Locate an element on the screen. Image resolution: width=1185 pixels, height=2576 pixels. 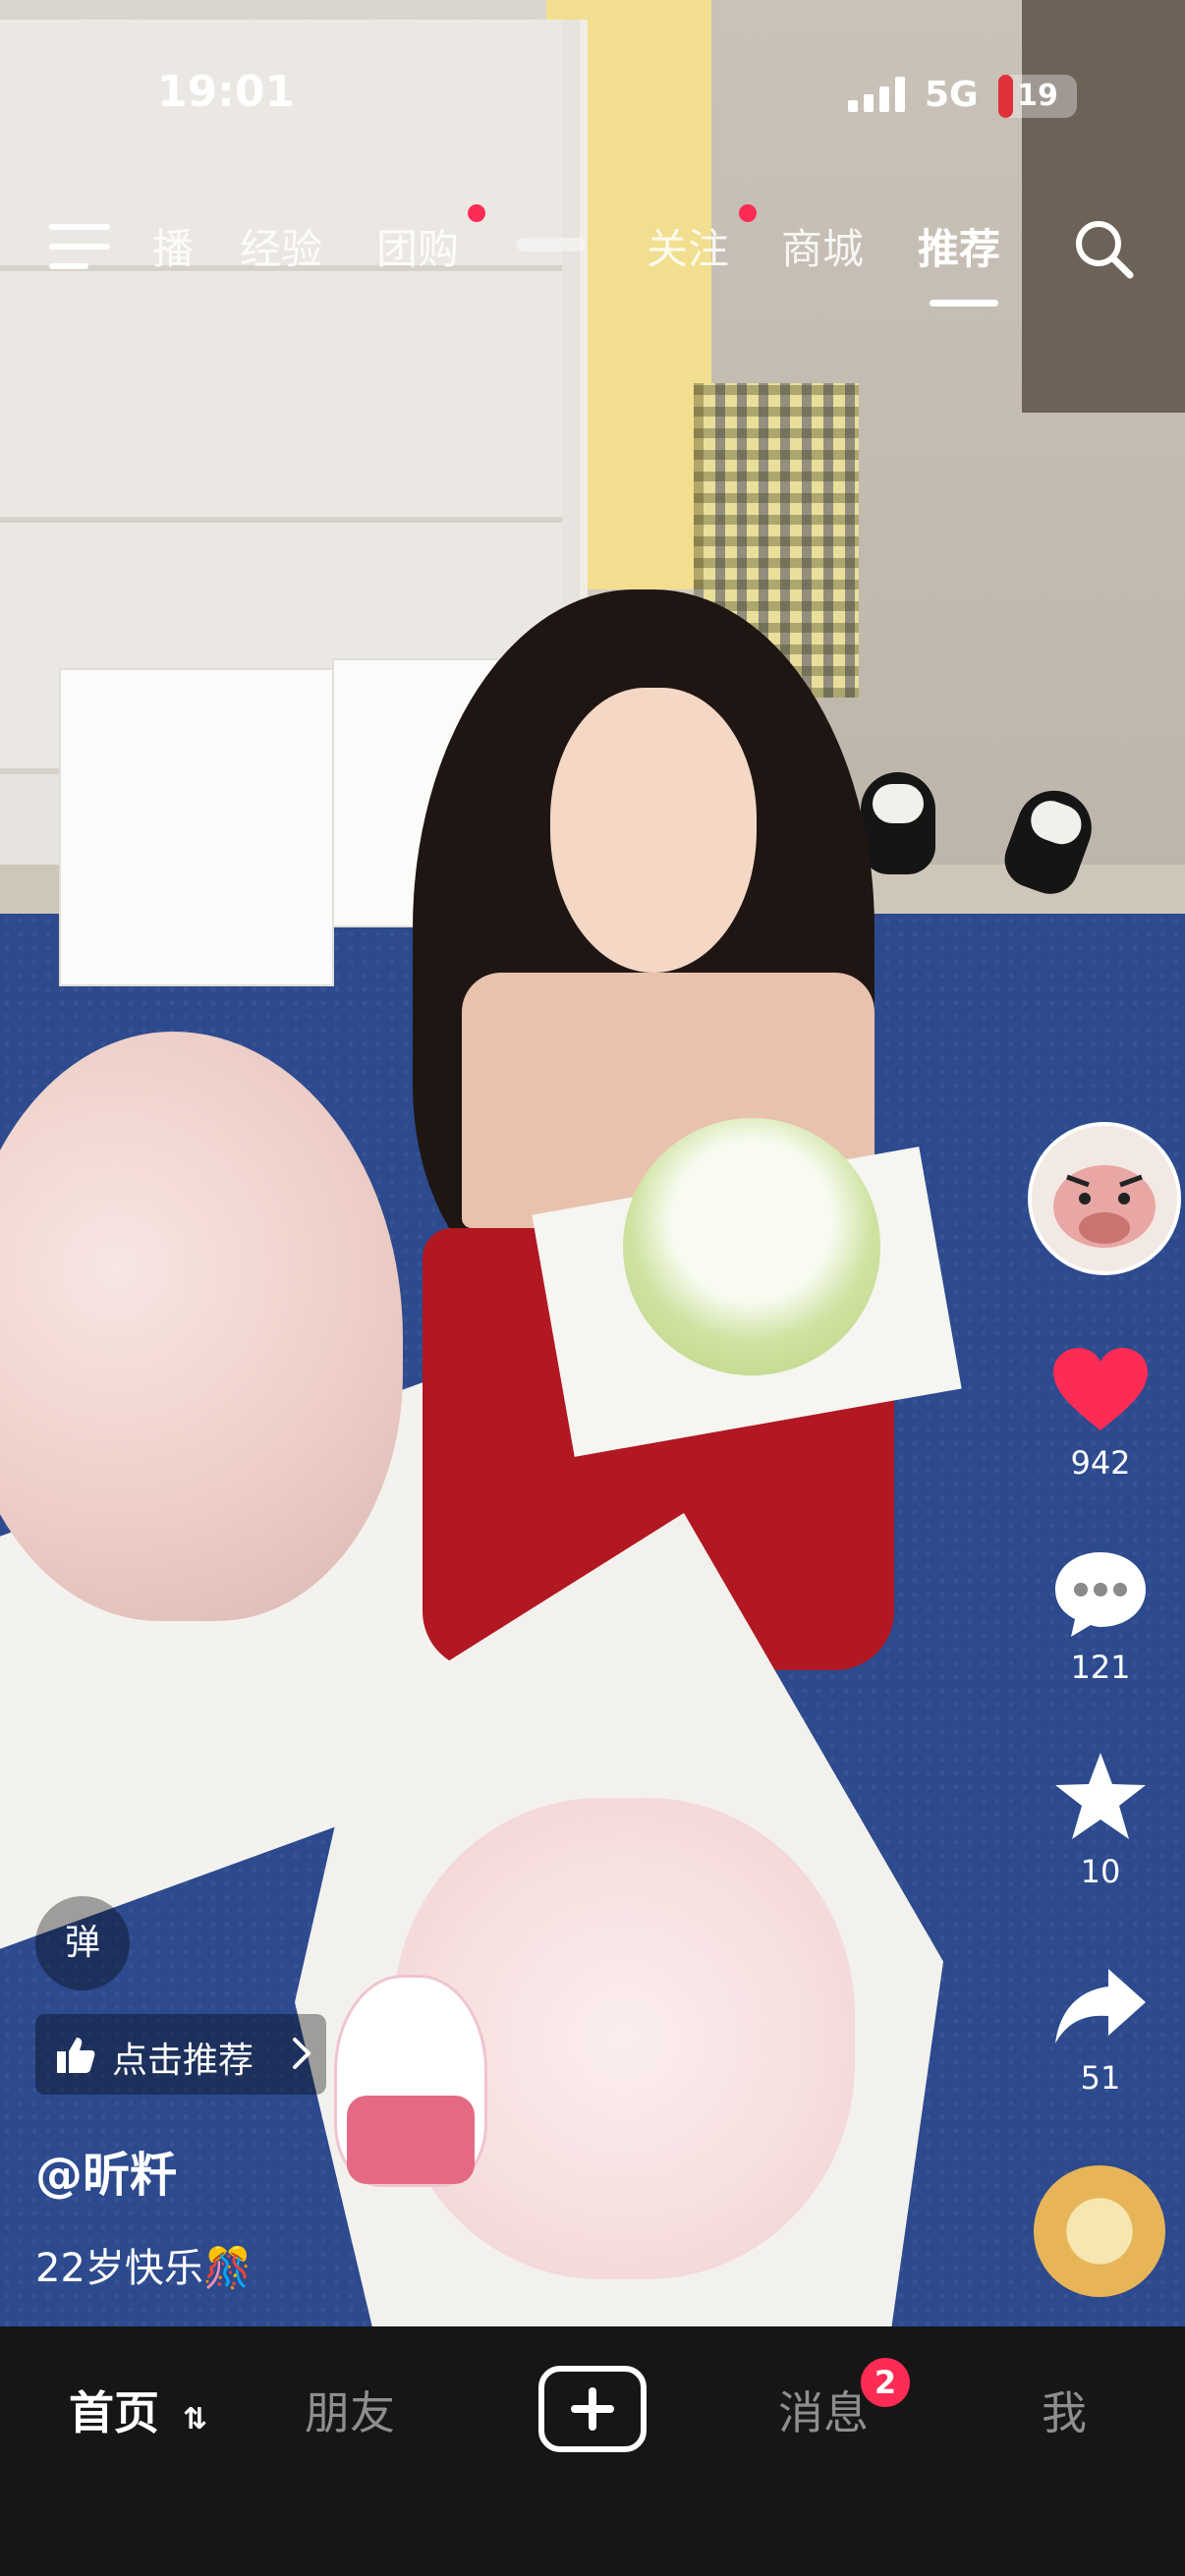
tab-group-buy: 团购 is located at coordinates (417, 246).